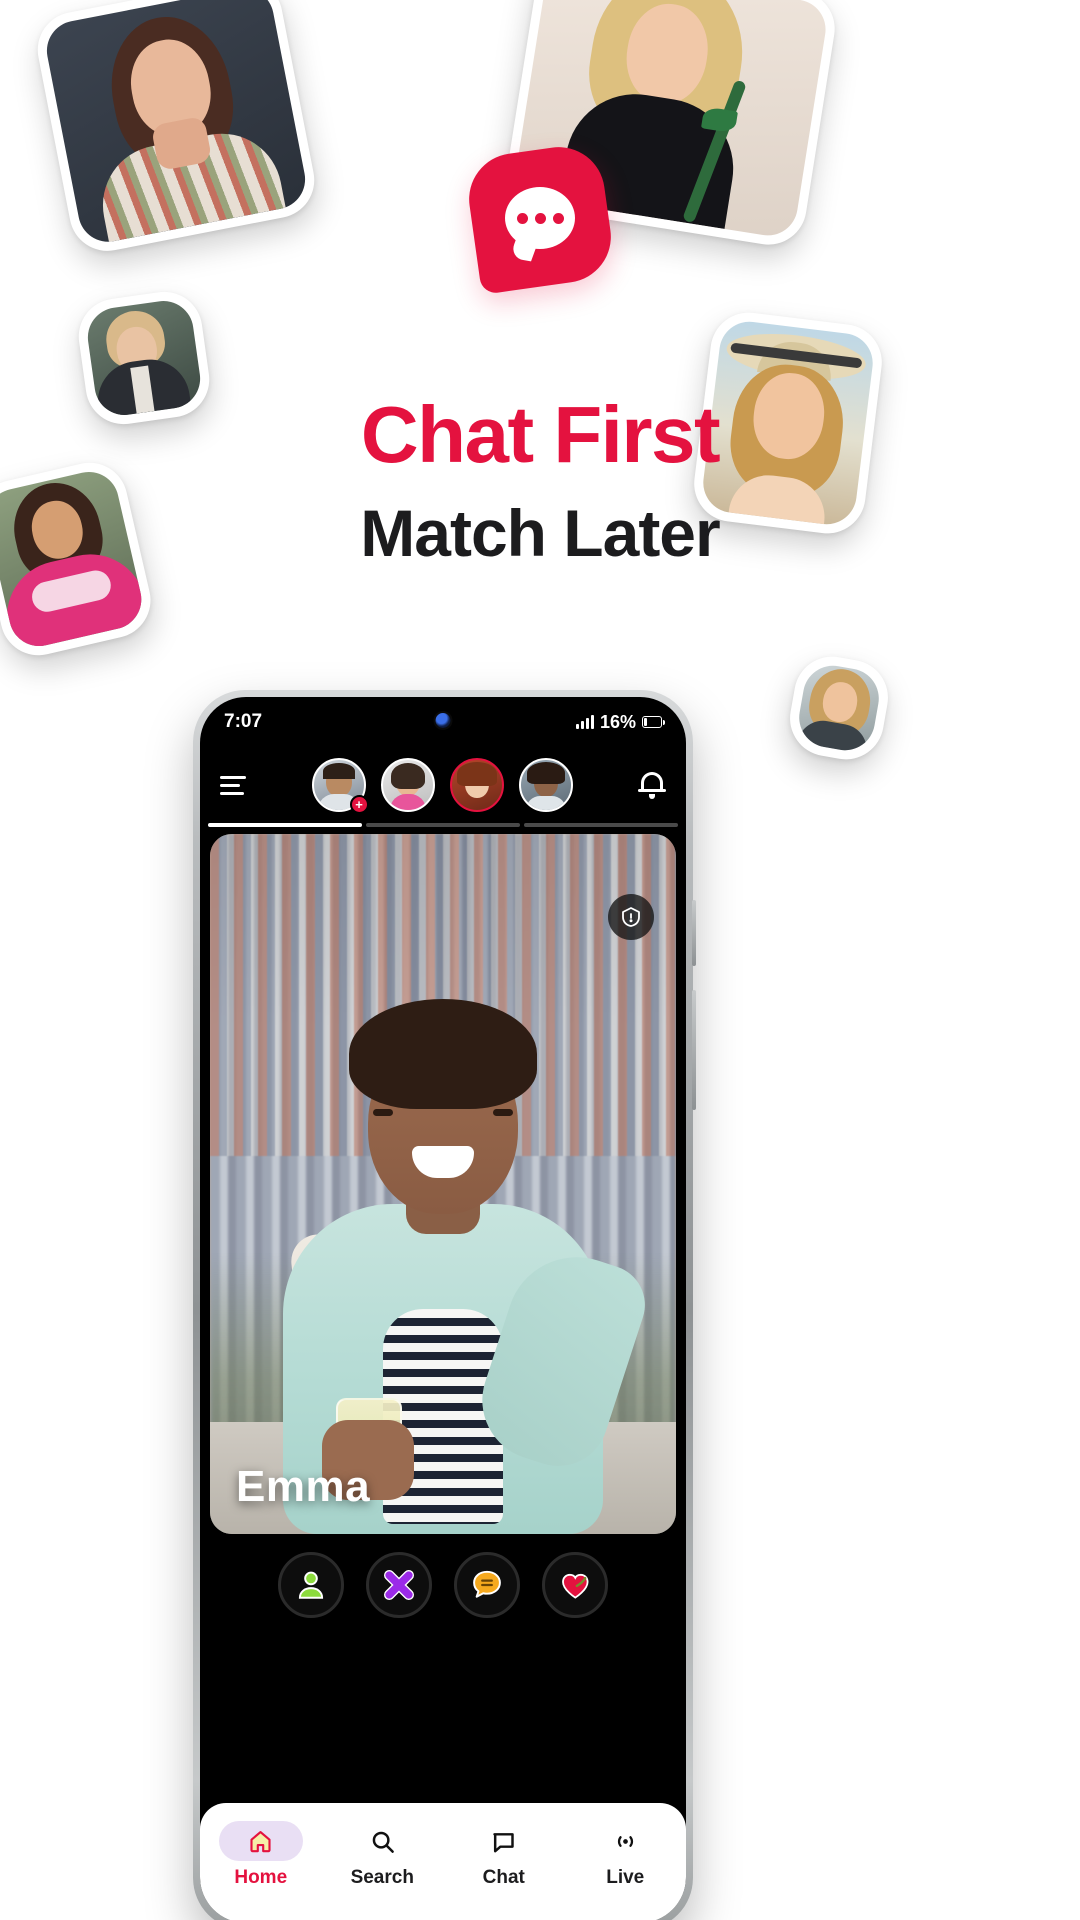 This screenshot has height=1920, width=1080. I want to click on signal-bars-icon, so click(584, 722).